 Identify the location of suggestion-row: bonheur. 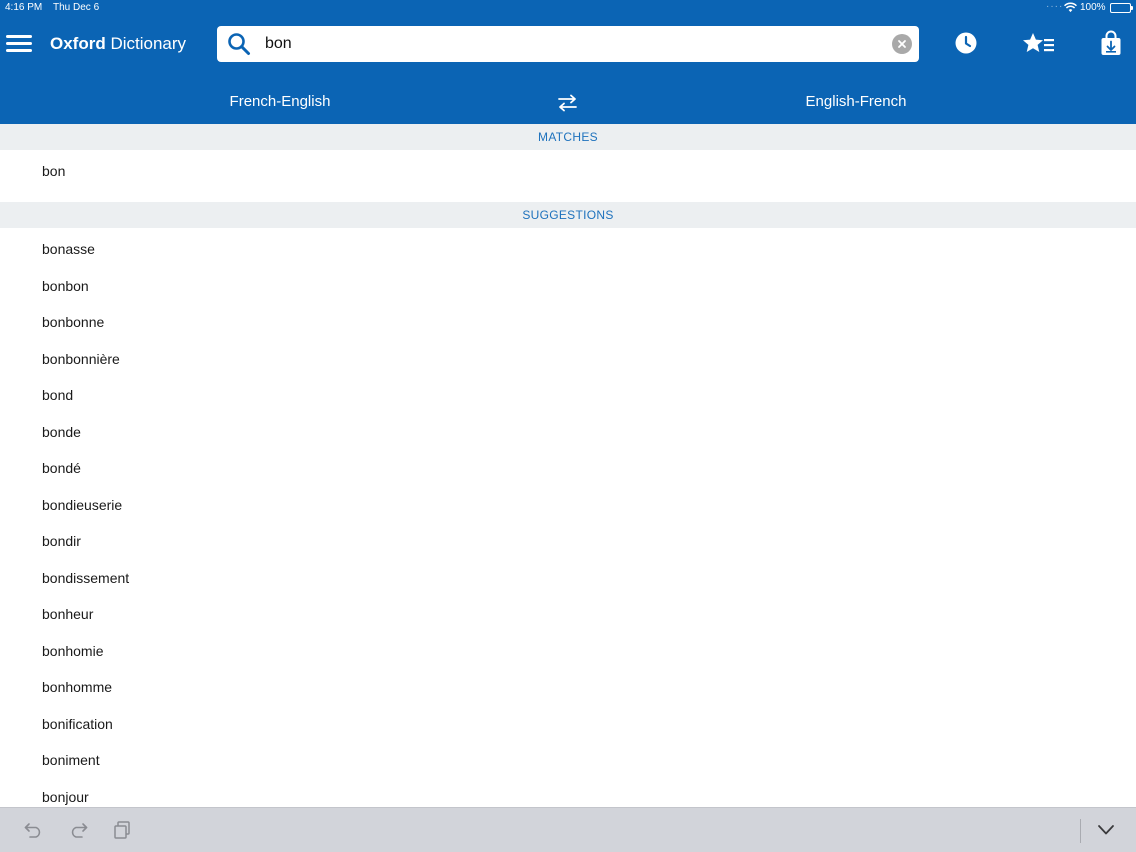
(568, 614).